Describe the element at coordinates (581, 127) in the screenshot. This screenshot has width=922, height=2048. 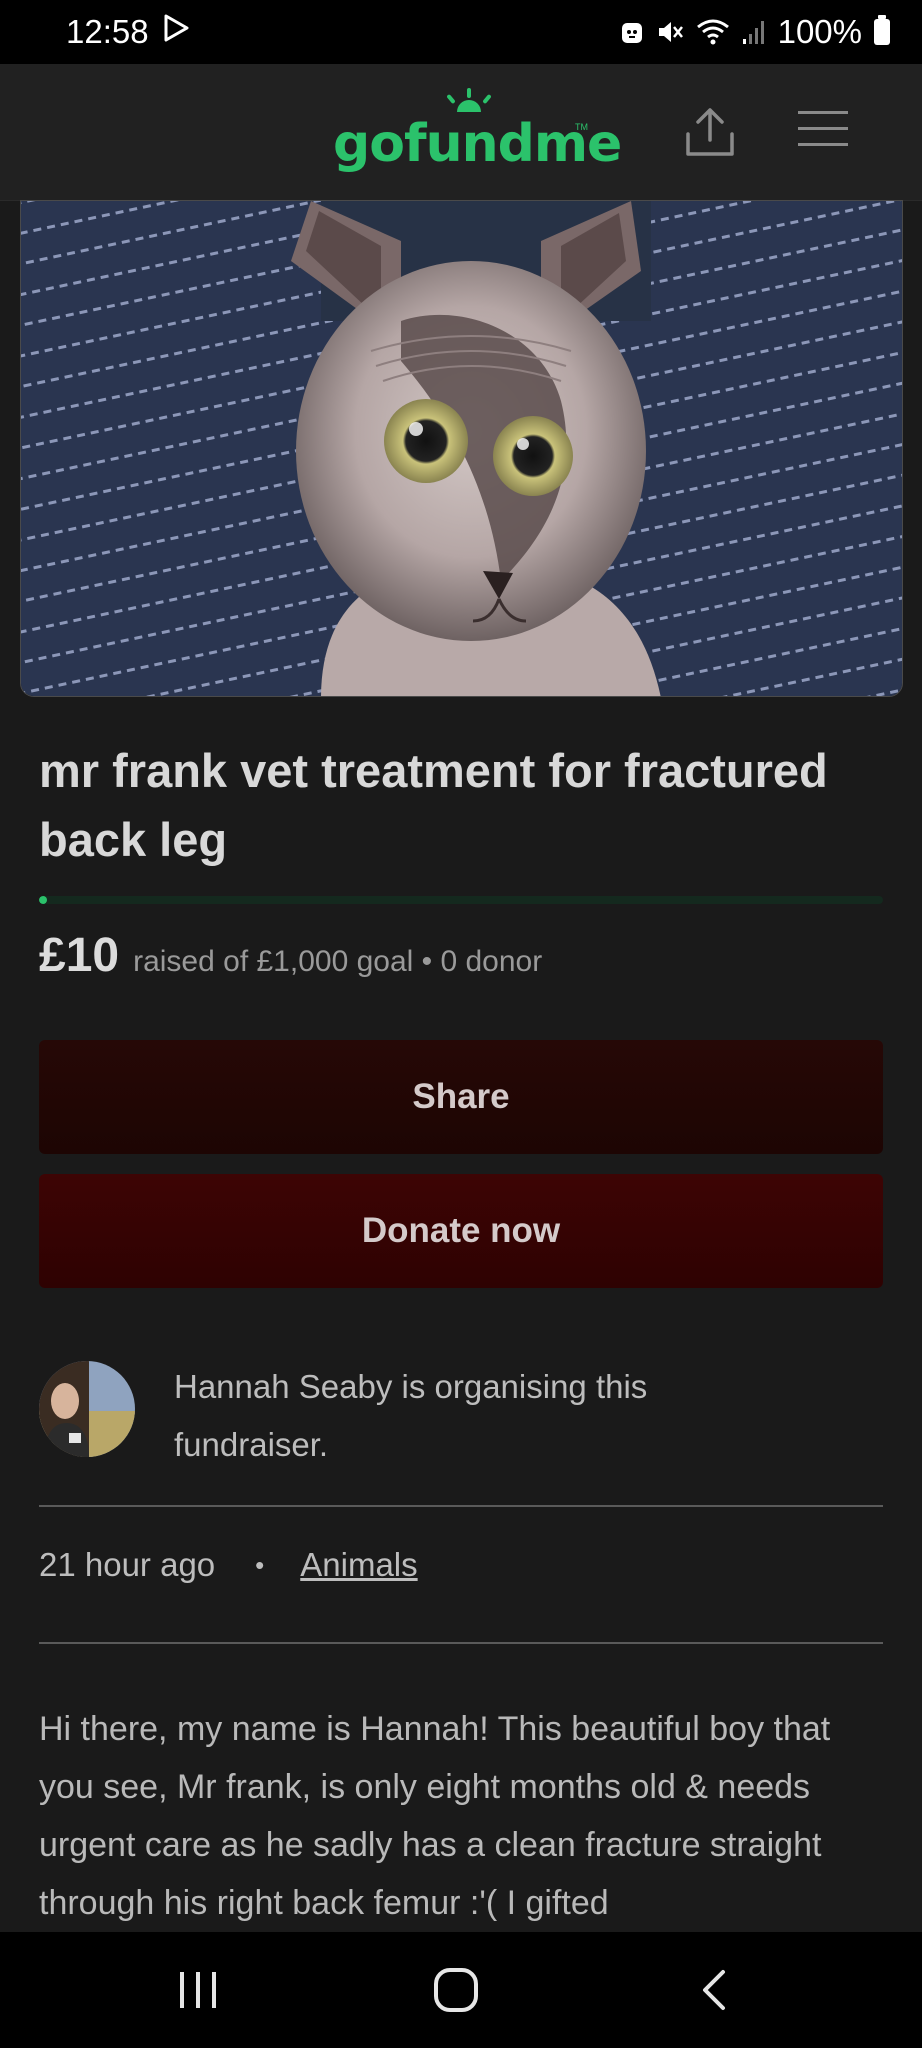
I see `logo-tm: TM` at that location.